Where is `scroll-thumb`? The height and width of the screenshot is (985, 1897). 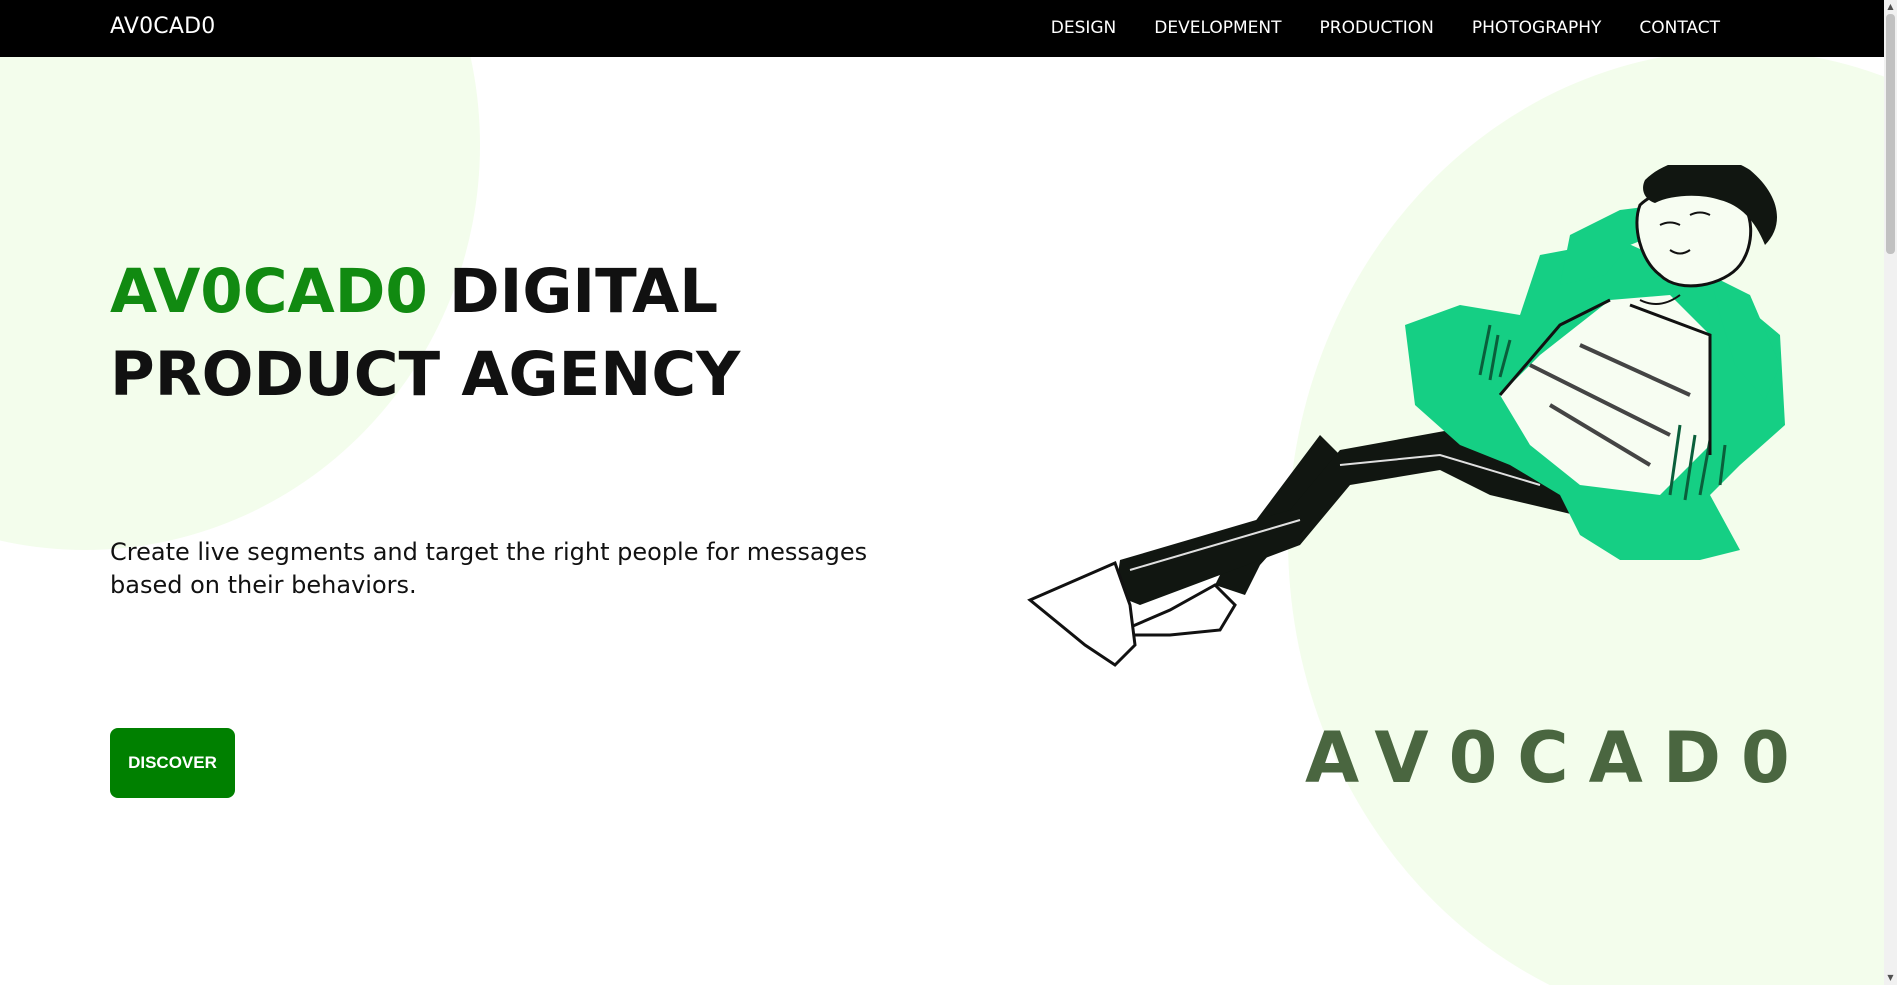 scroll-thumb is located at coordinates (1890, 134).